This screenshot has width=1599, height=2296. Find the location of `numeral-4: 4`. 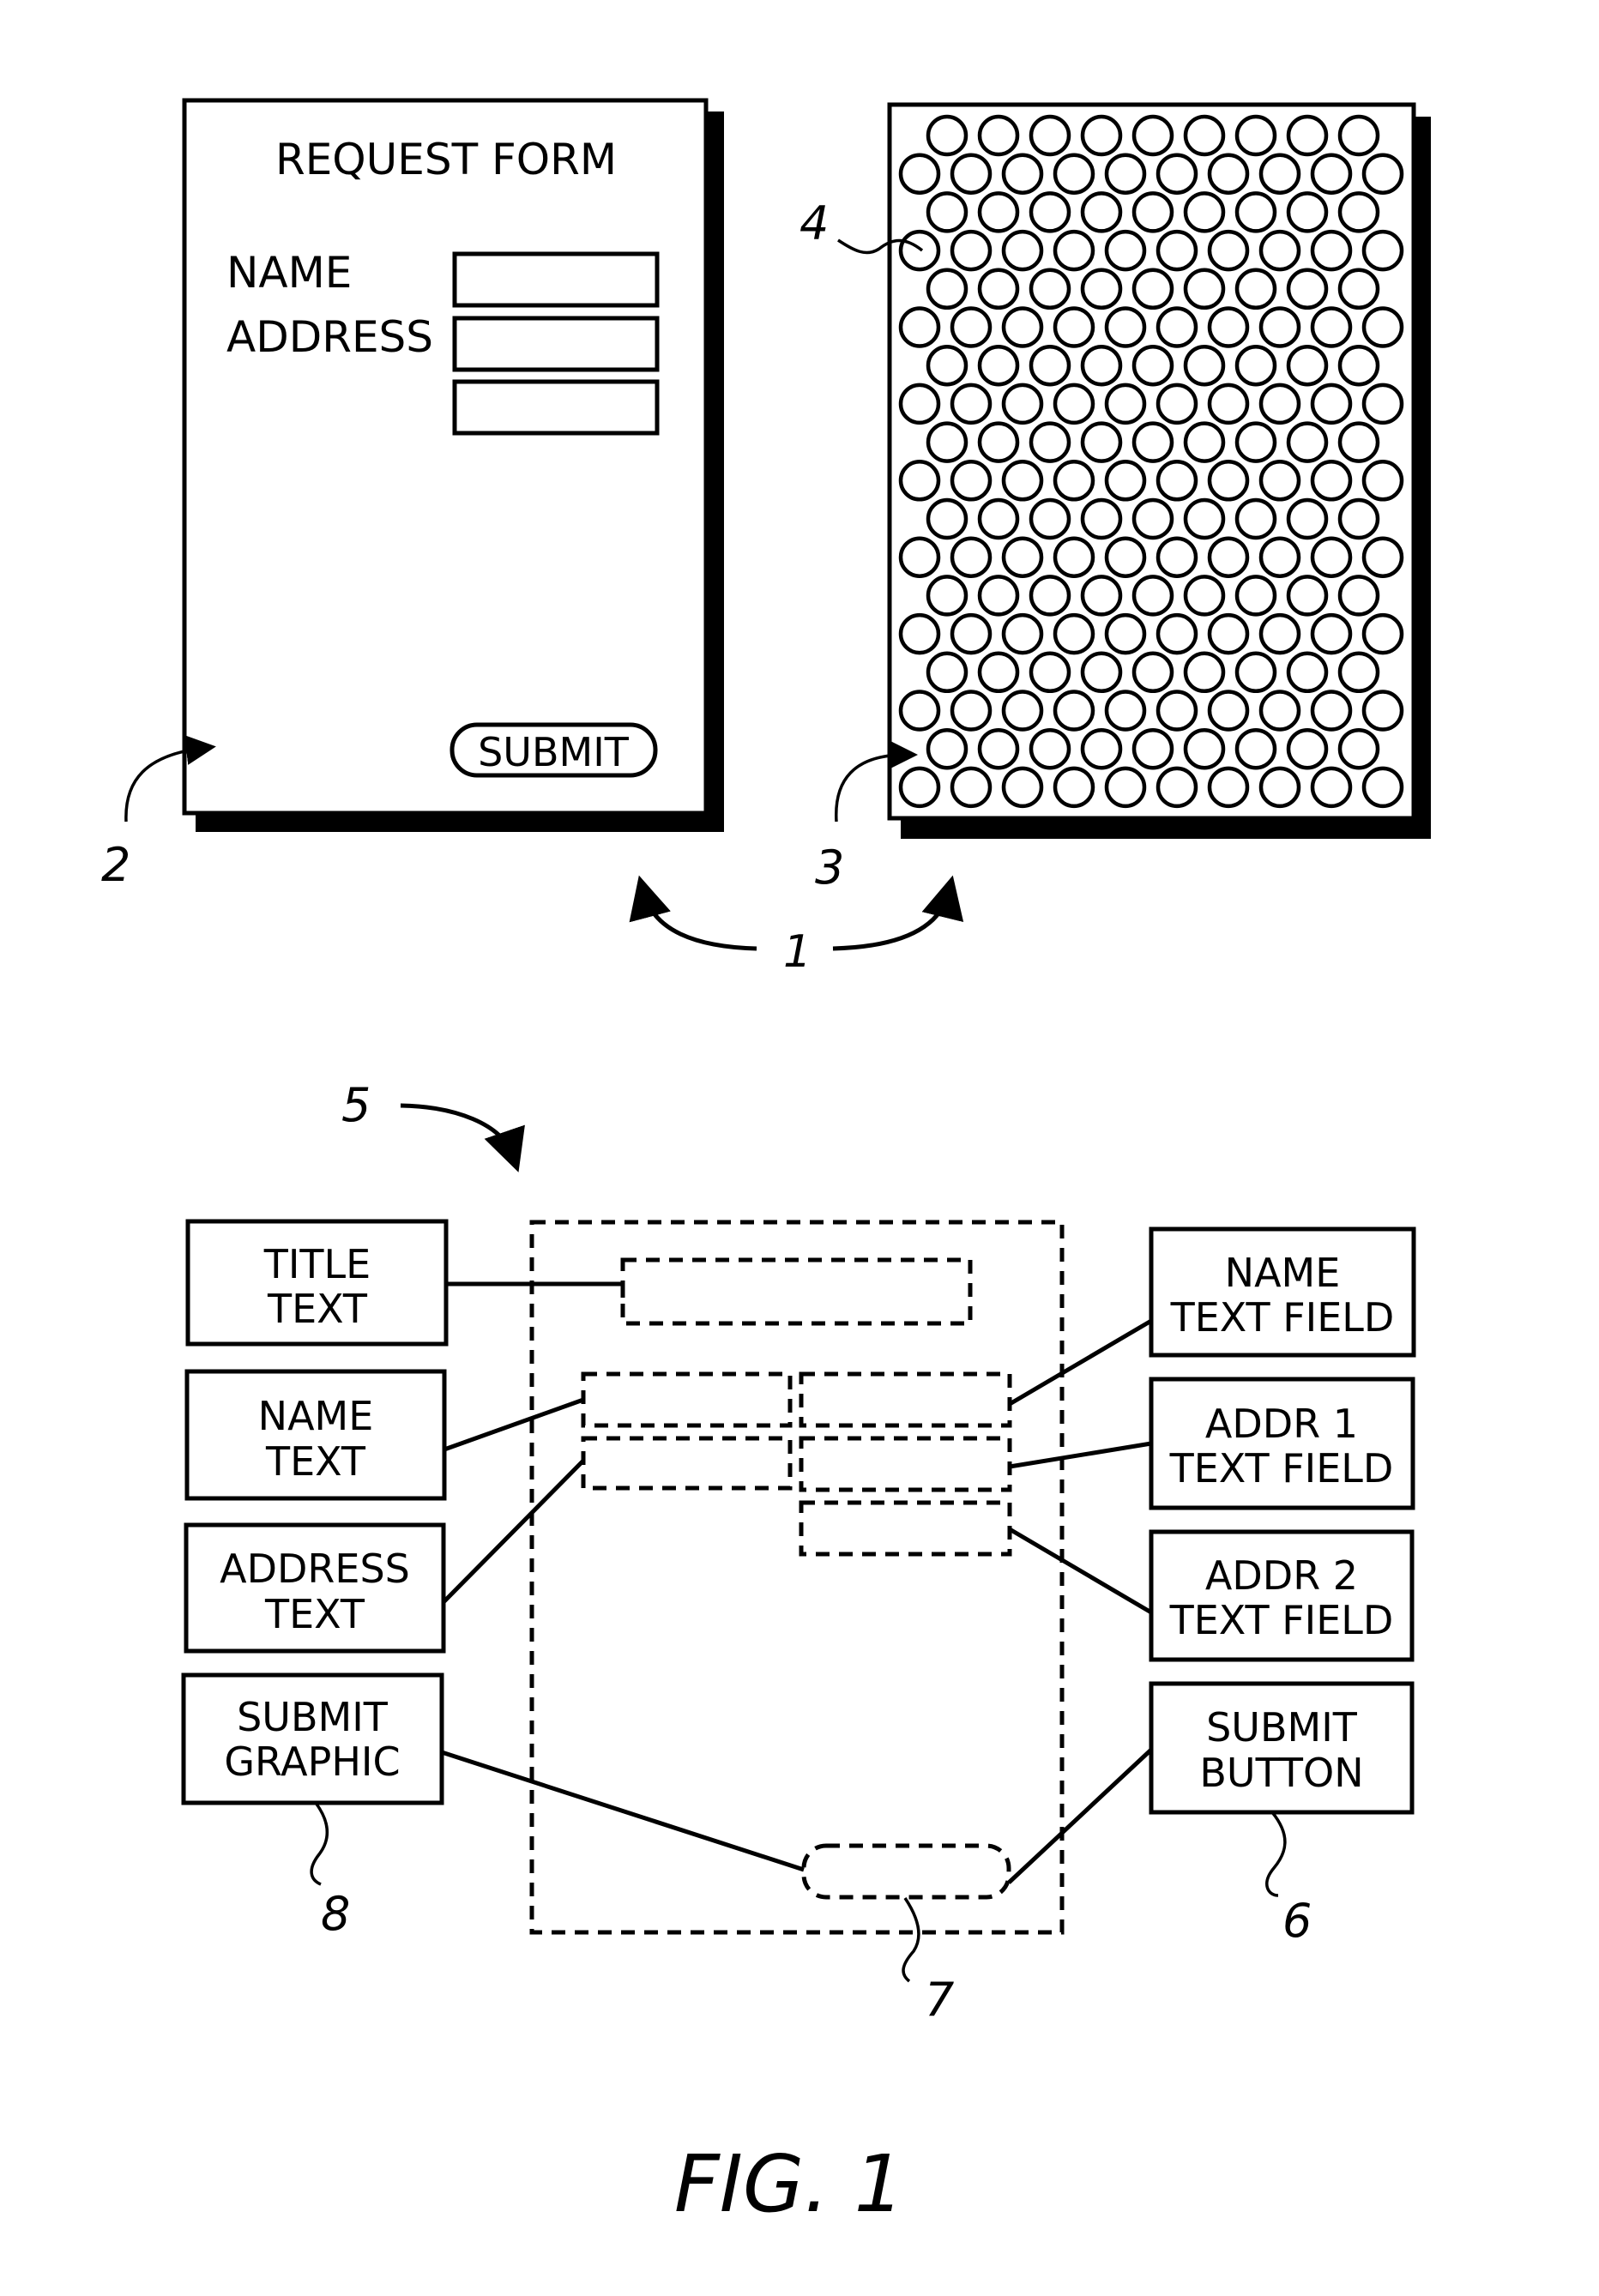

numeral-4: 4 is located at coordinates (814, 223).